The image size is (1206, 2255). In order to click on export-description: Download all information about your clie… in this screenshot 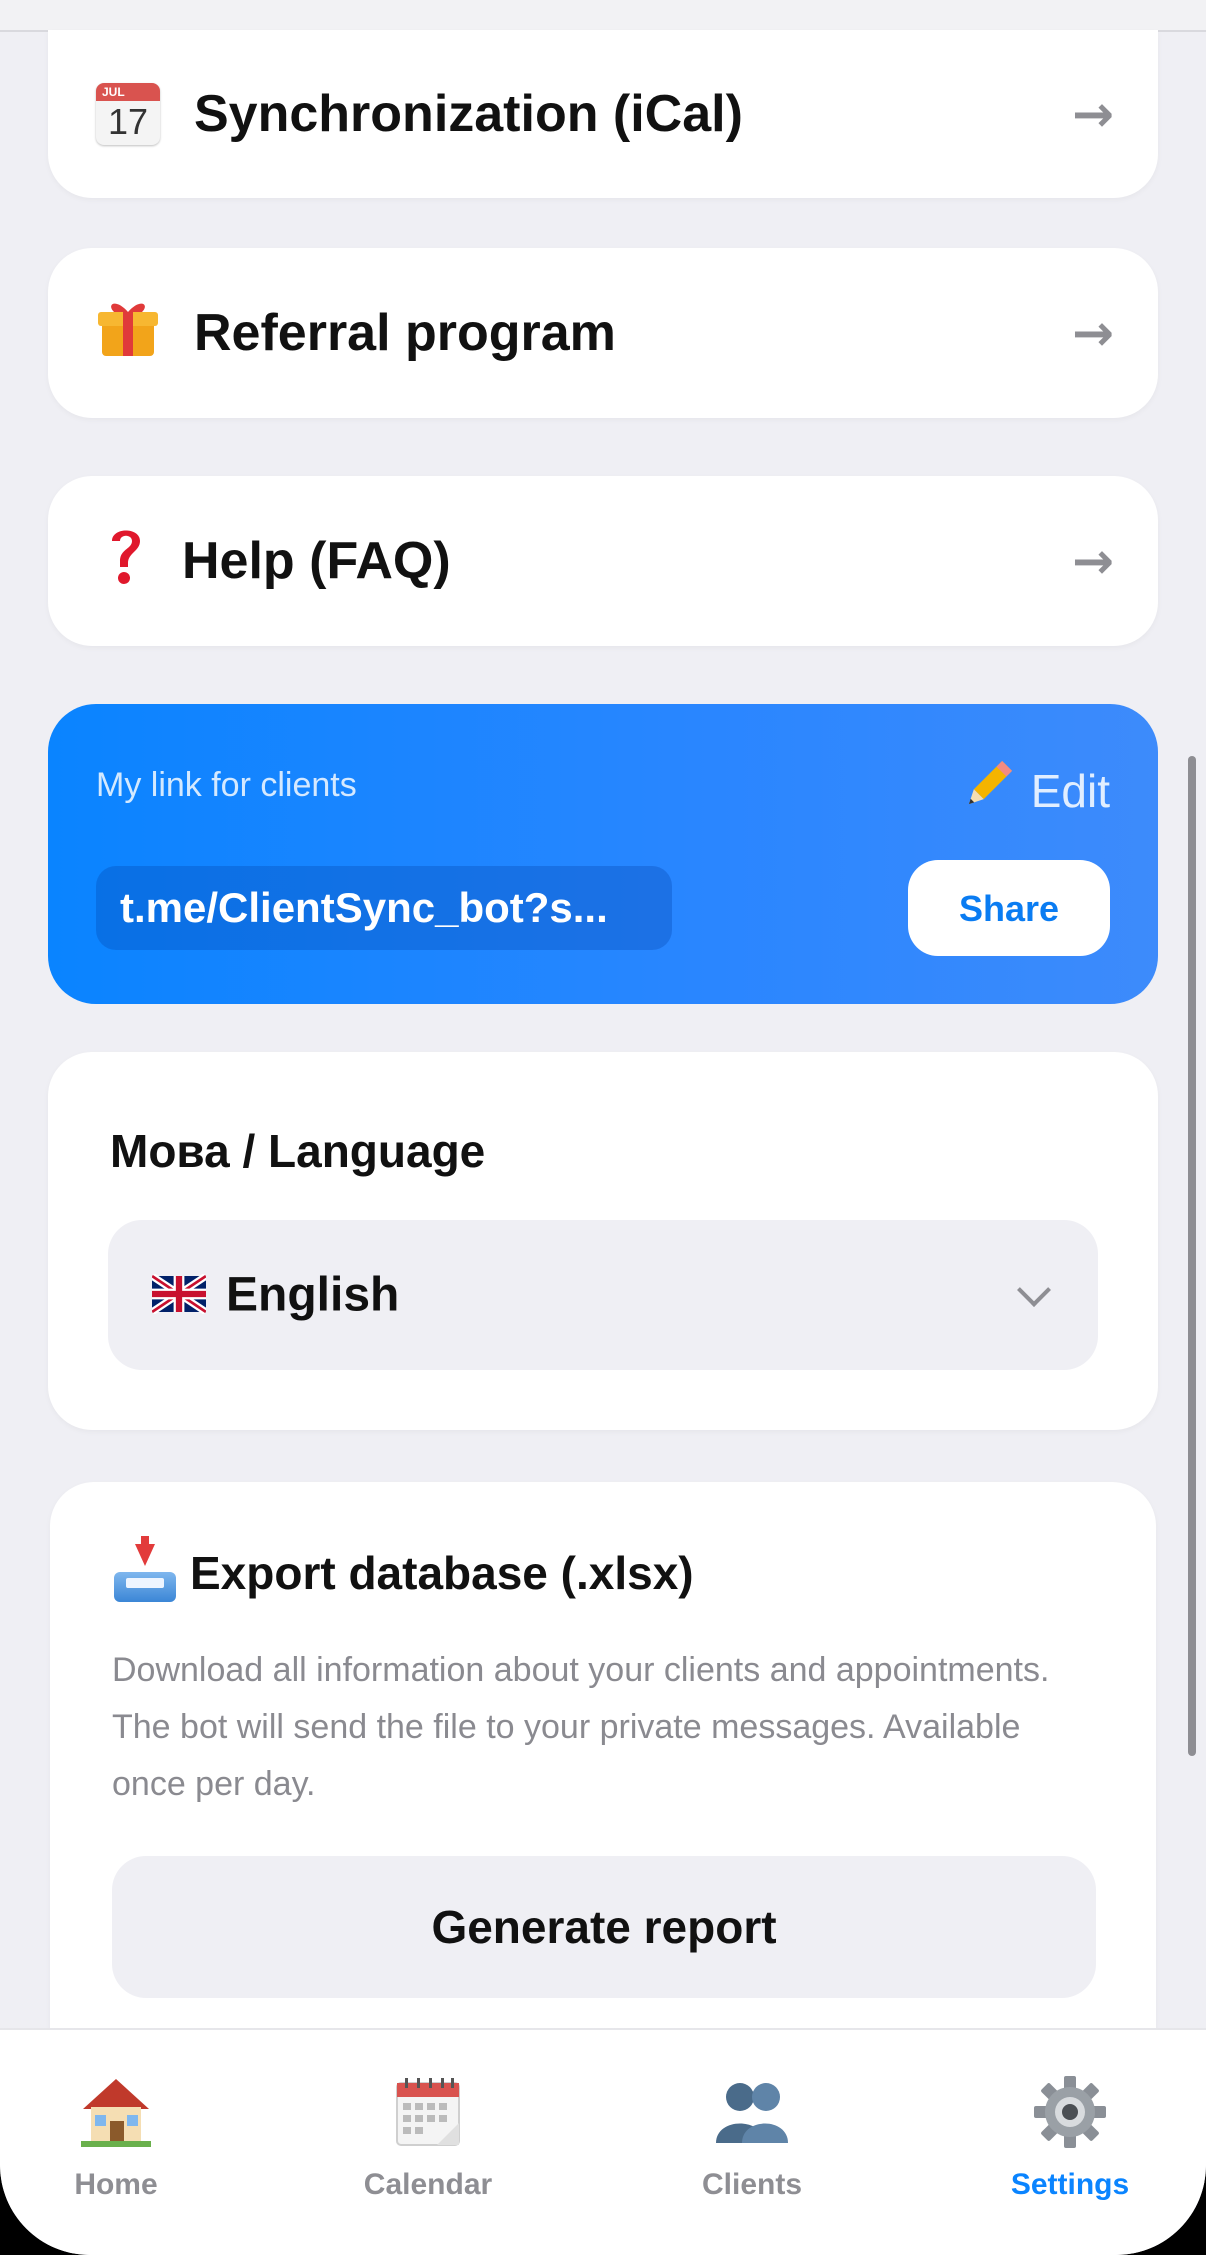, I will do `click(581, 1727)`.